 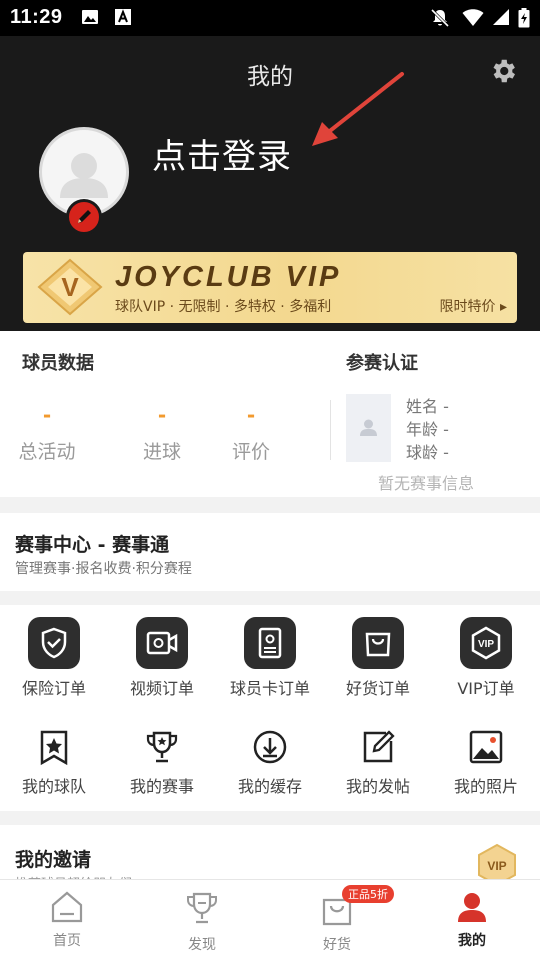 I want to click on download-icon, so click(x=270, y=747).